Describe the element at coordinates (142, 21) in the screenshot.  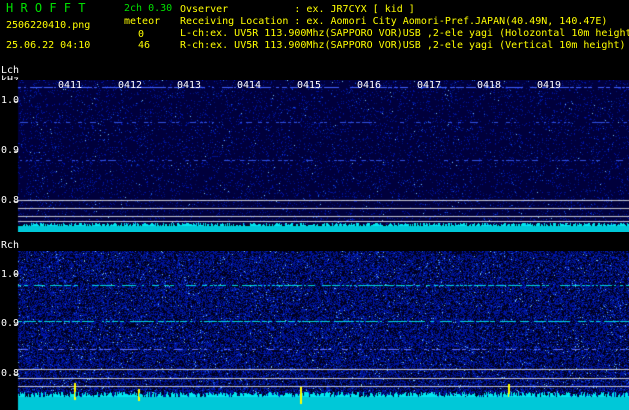
I see `meteor-label: meteor` at that location.